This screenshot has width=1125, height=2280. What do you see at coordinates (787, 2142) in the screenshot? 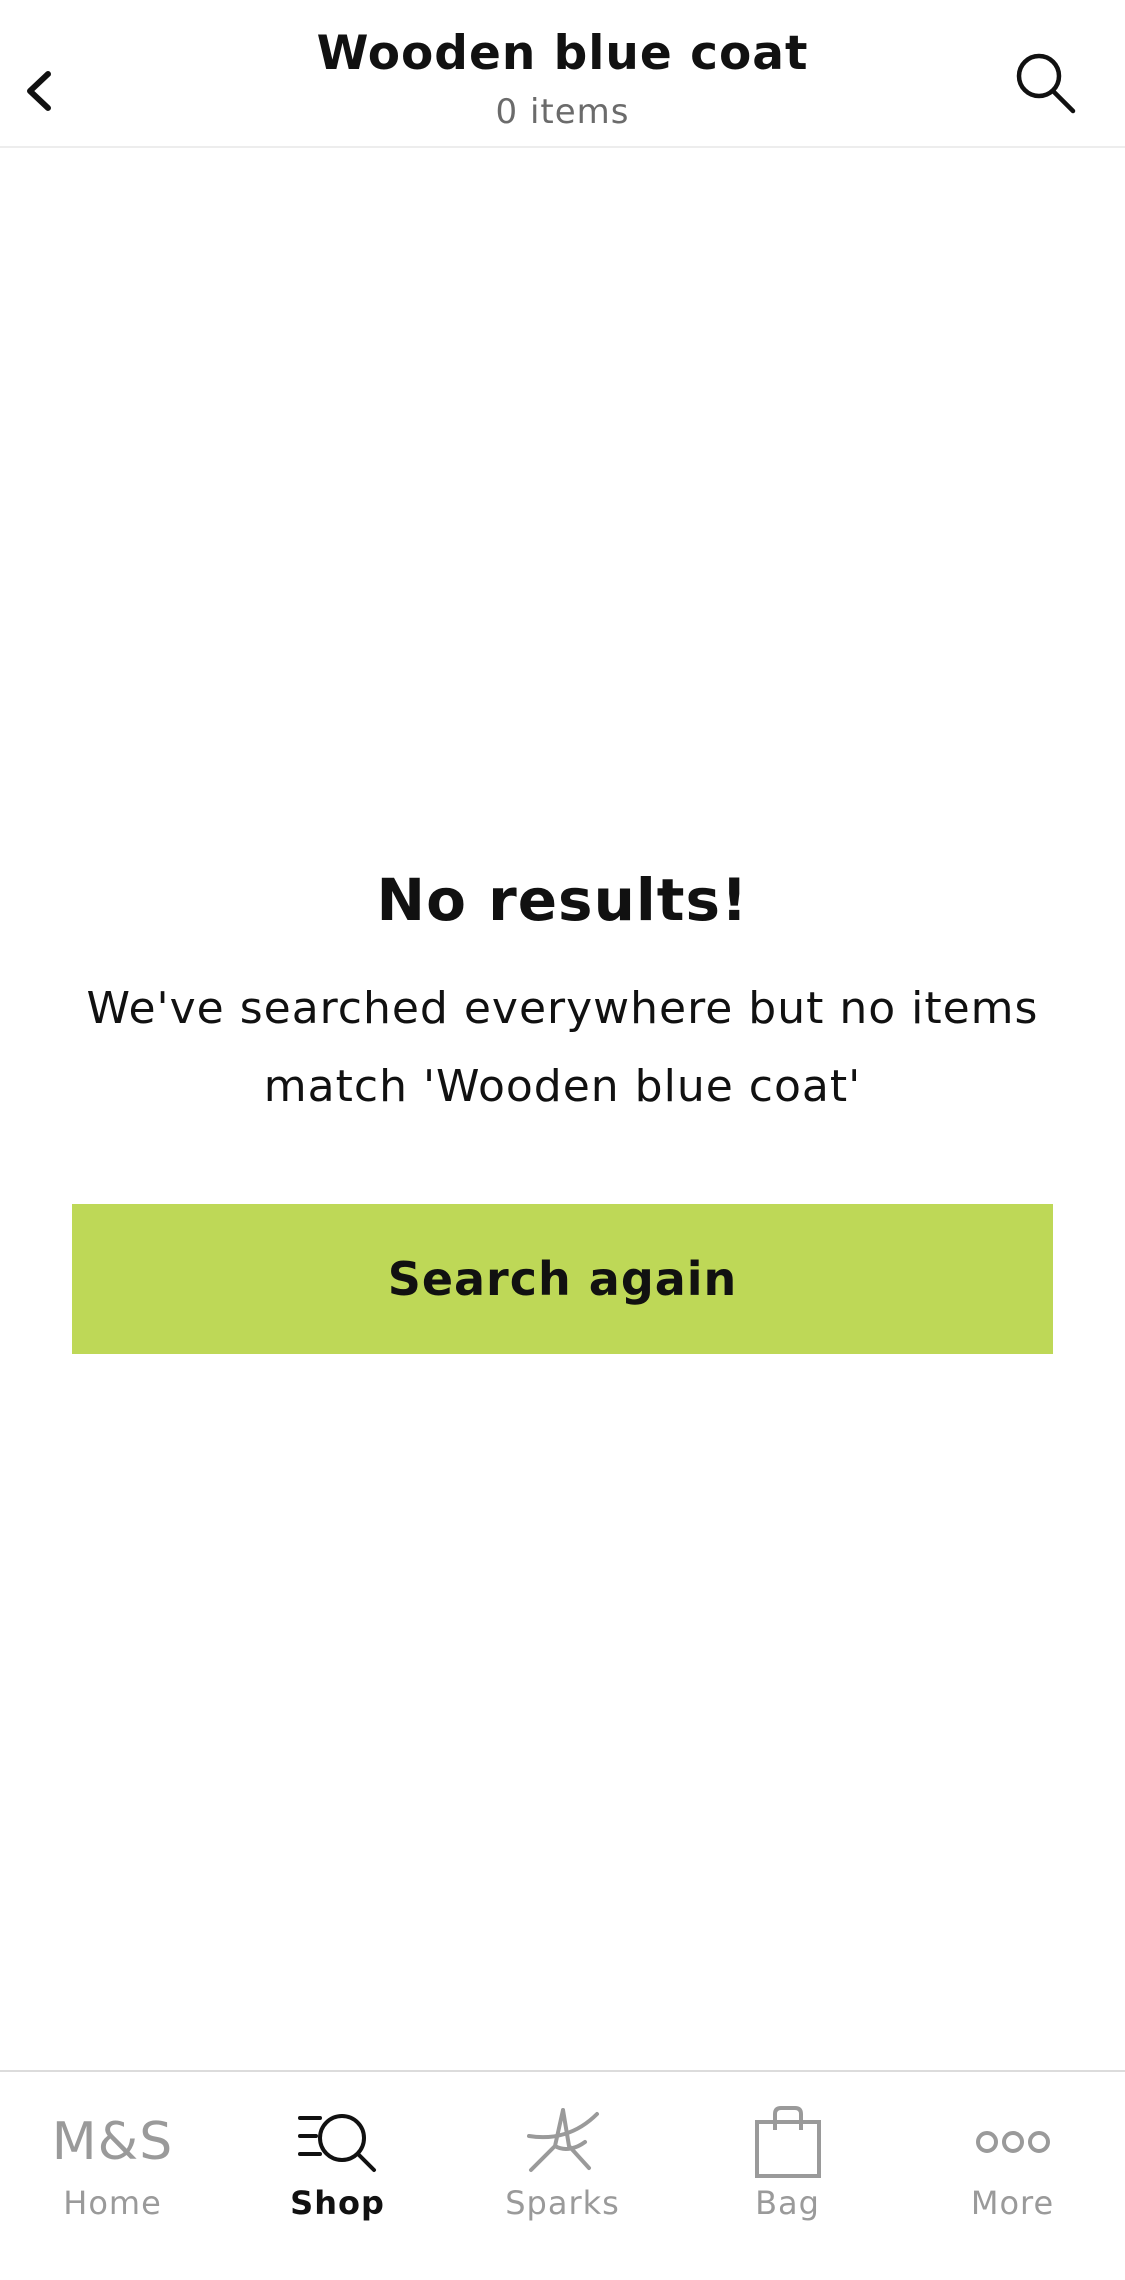
I see `bag-icon` at bounding box center [787, 2142].